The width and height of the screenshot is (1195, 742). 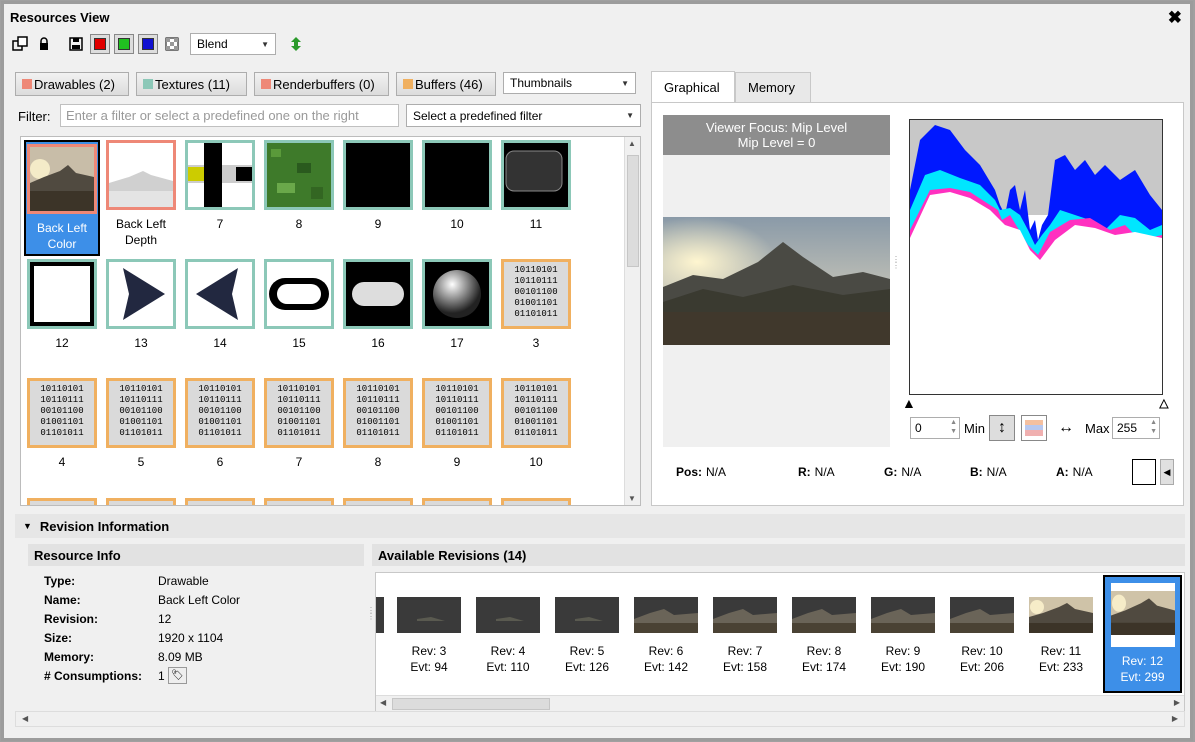 I want to click on binary-line: 10110111, so click(x=536, y=400).